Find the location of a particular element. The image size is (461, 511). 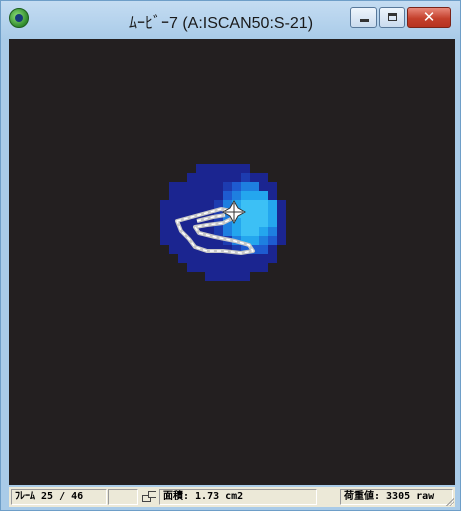

status-bar: ﾌﾚｰﾑ 25 / 46 面積: 1.73 cm2 荷重値: 3305 raw is located at coordinates (232, 497).